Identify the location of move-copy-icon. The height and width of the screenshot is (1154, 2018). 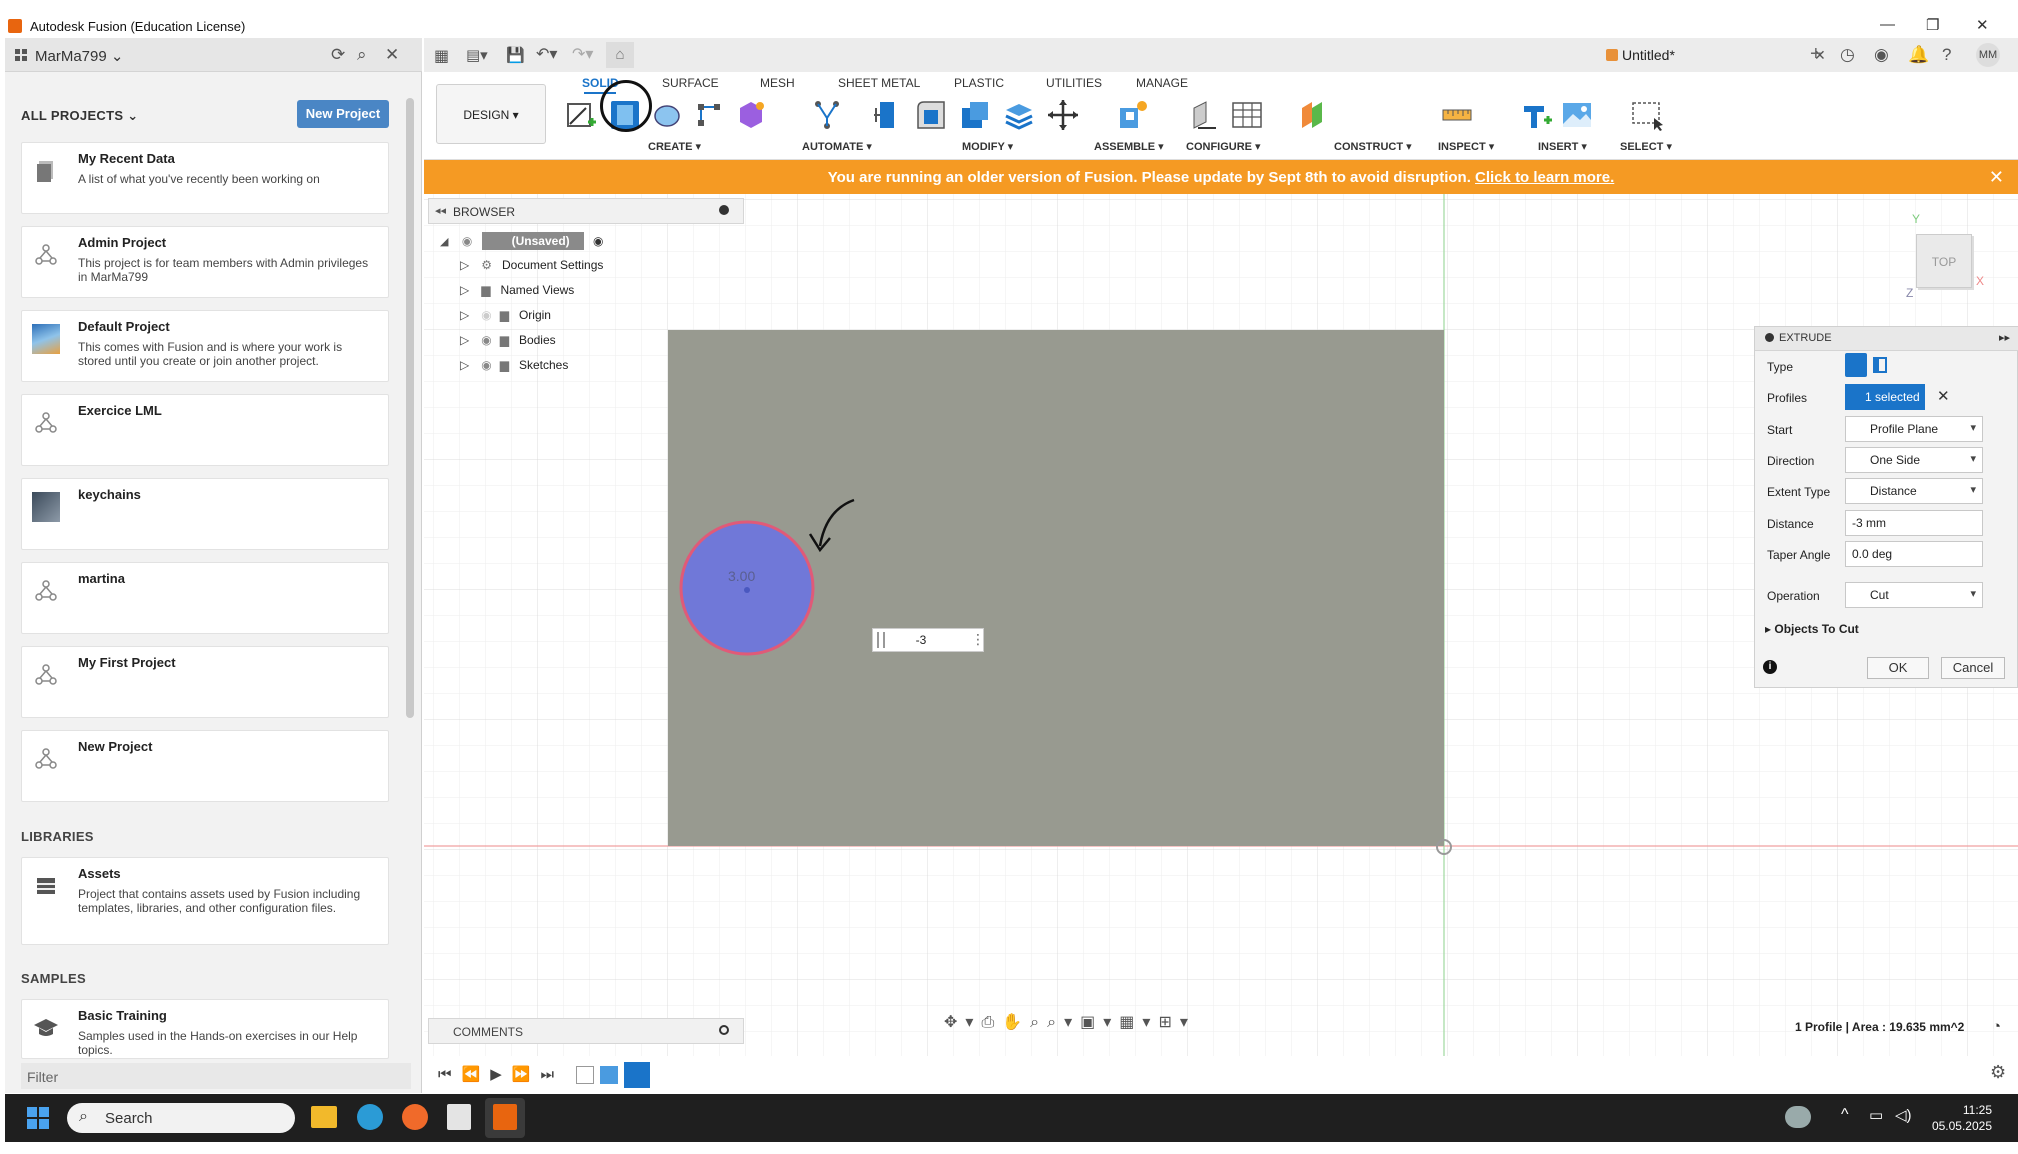
(1063, 115).